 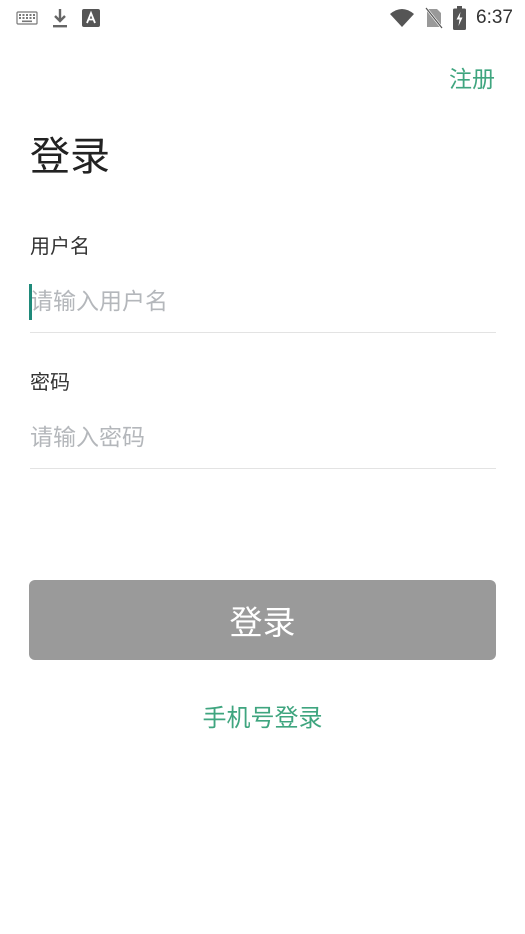 I want to click on status-bar-left, so click(x=58, y=18).